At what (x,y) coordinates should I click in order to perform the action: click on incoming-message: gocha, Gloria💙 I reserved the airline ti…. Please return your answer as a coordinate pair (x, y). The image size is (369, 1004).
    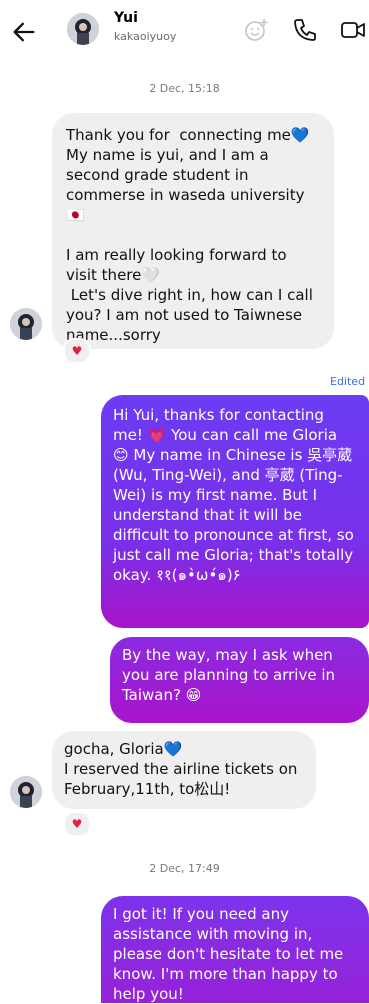
    Looking at the image, I should click on (184, 770).